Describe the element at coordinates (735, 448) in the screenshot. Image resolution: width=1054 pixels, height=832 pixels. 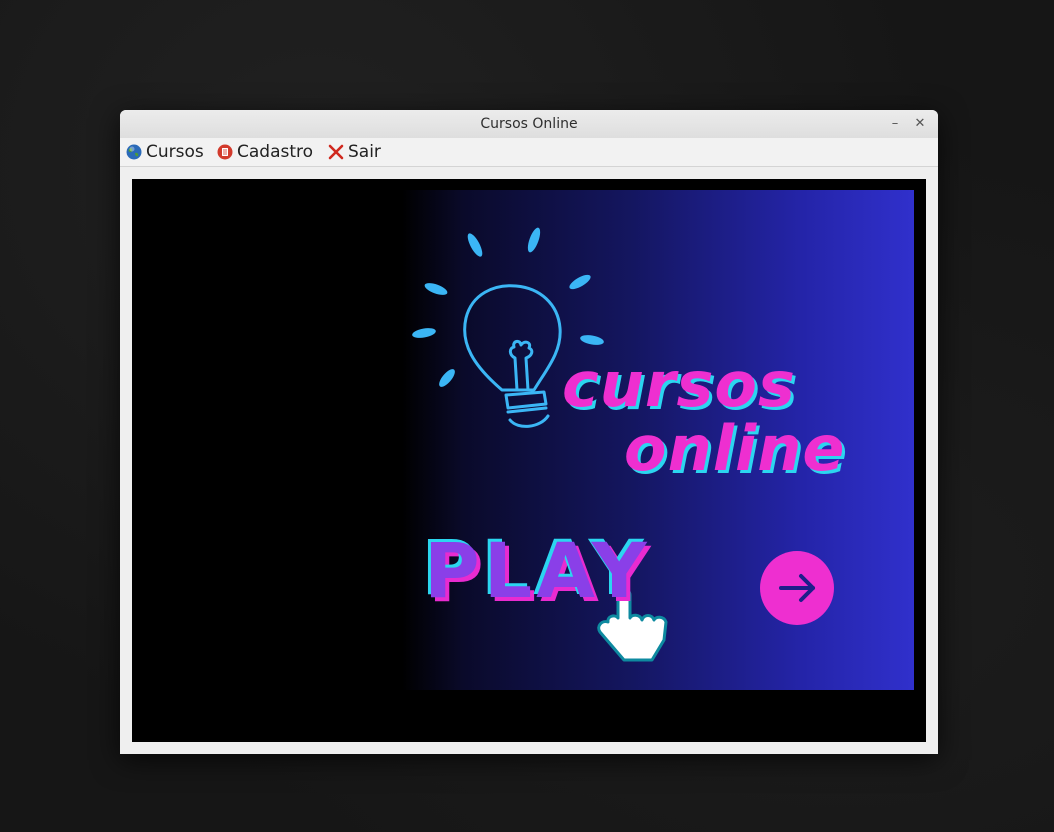
I see `brand-title-line2: online` at that location.